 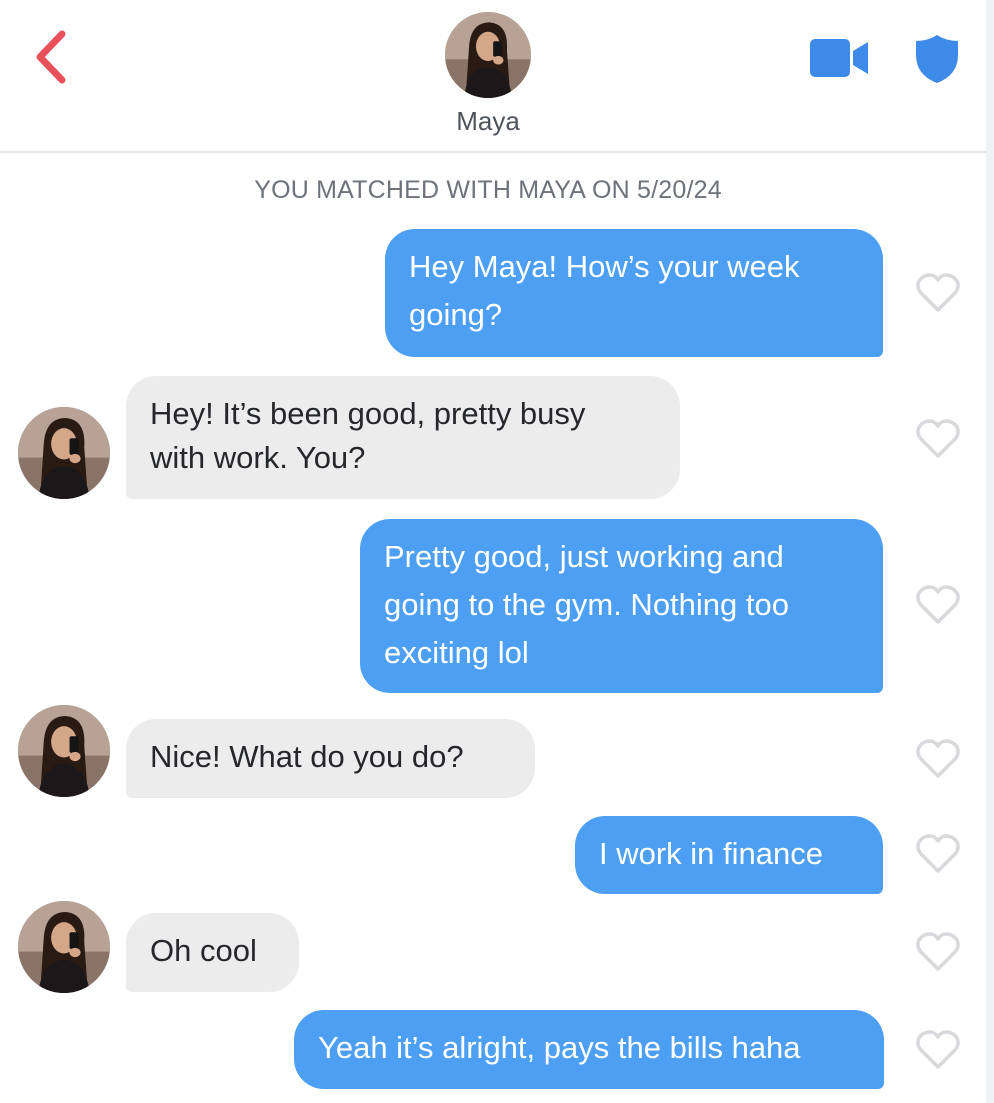 I want to click on message-line: Hey! It’s been good, pretty busy, so click(x=368, y=413).